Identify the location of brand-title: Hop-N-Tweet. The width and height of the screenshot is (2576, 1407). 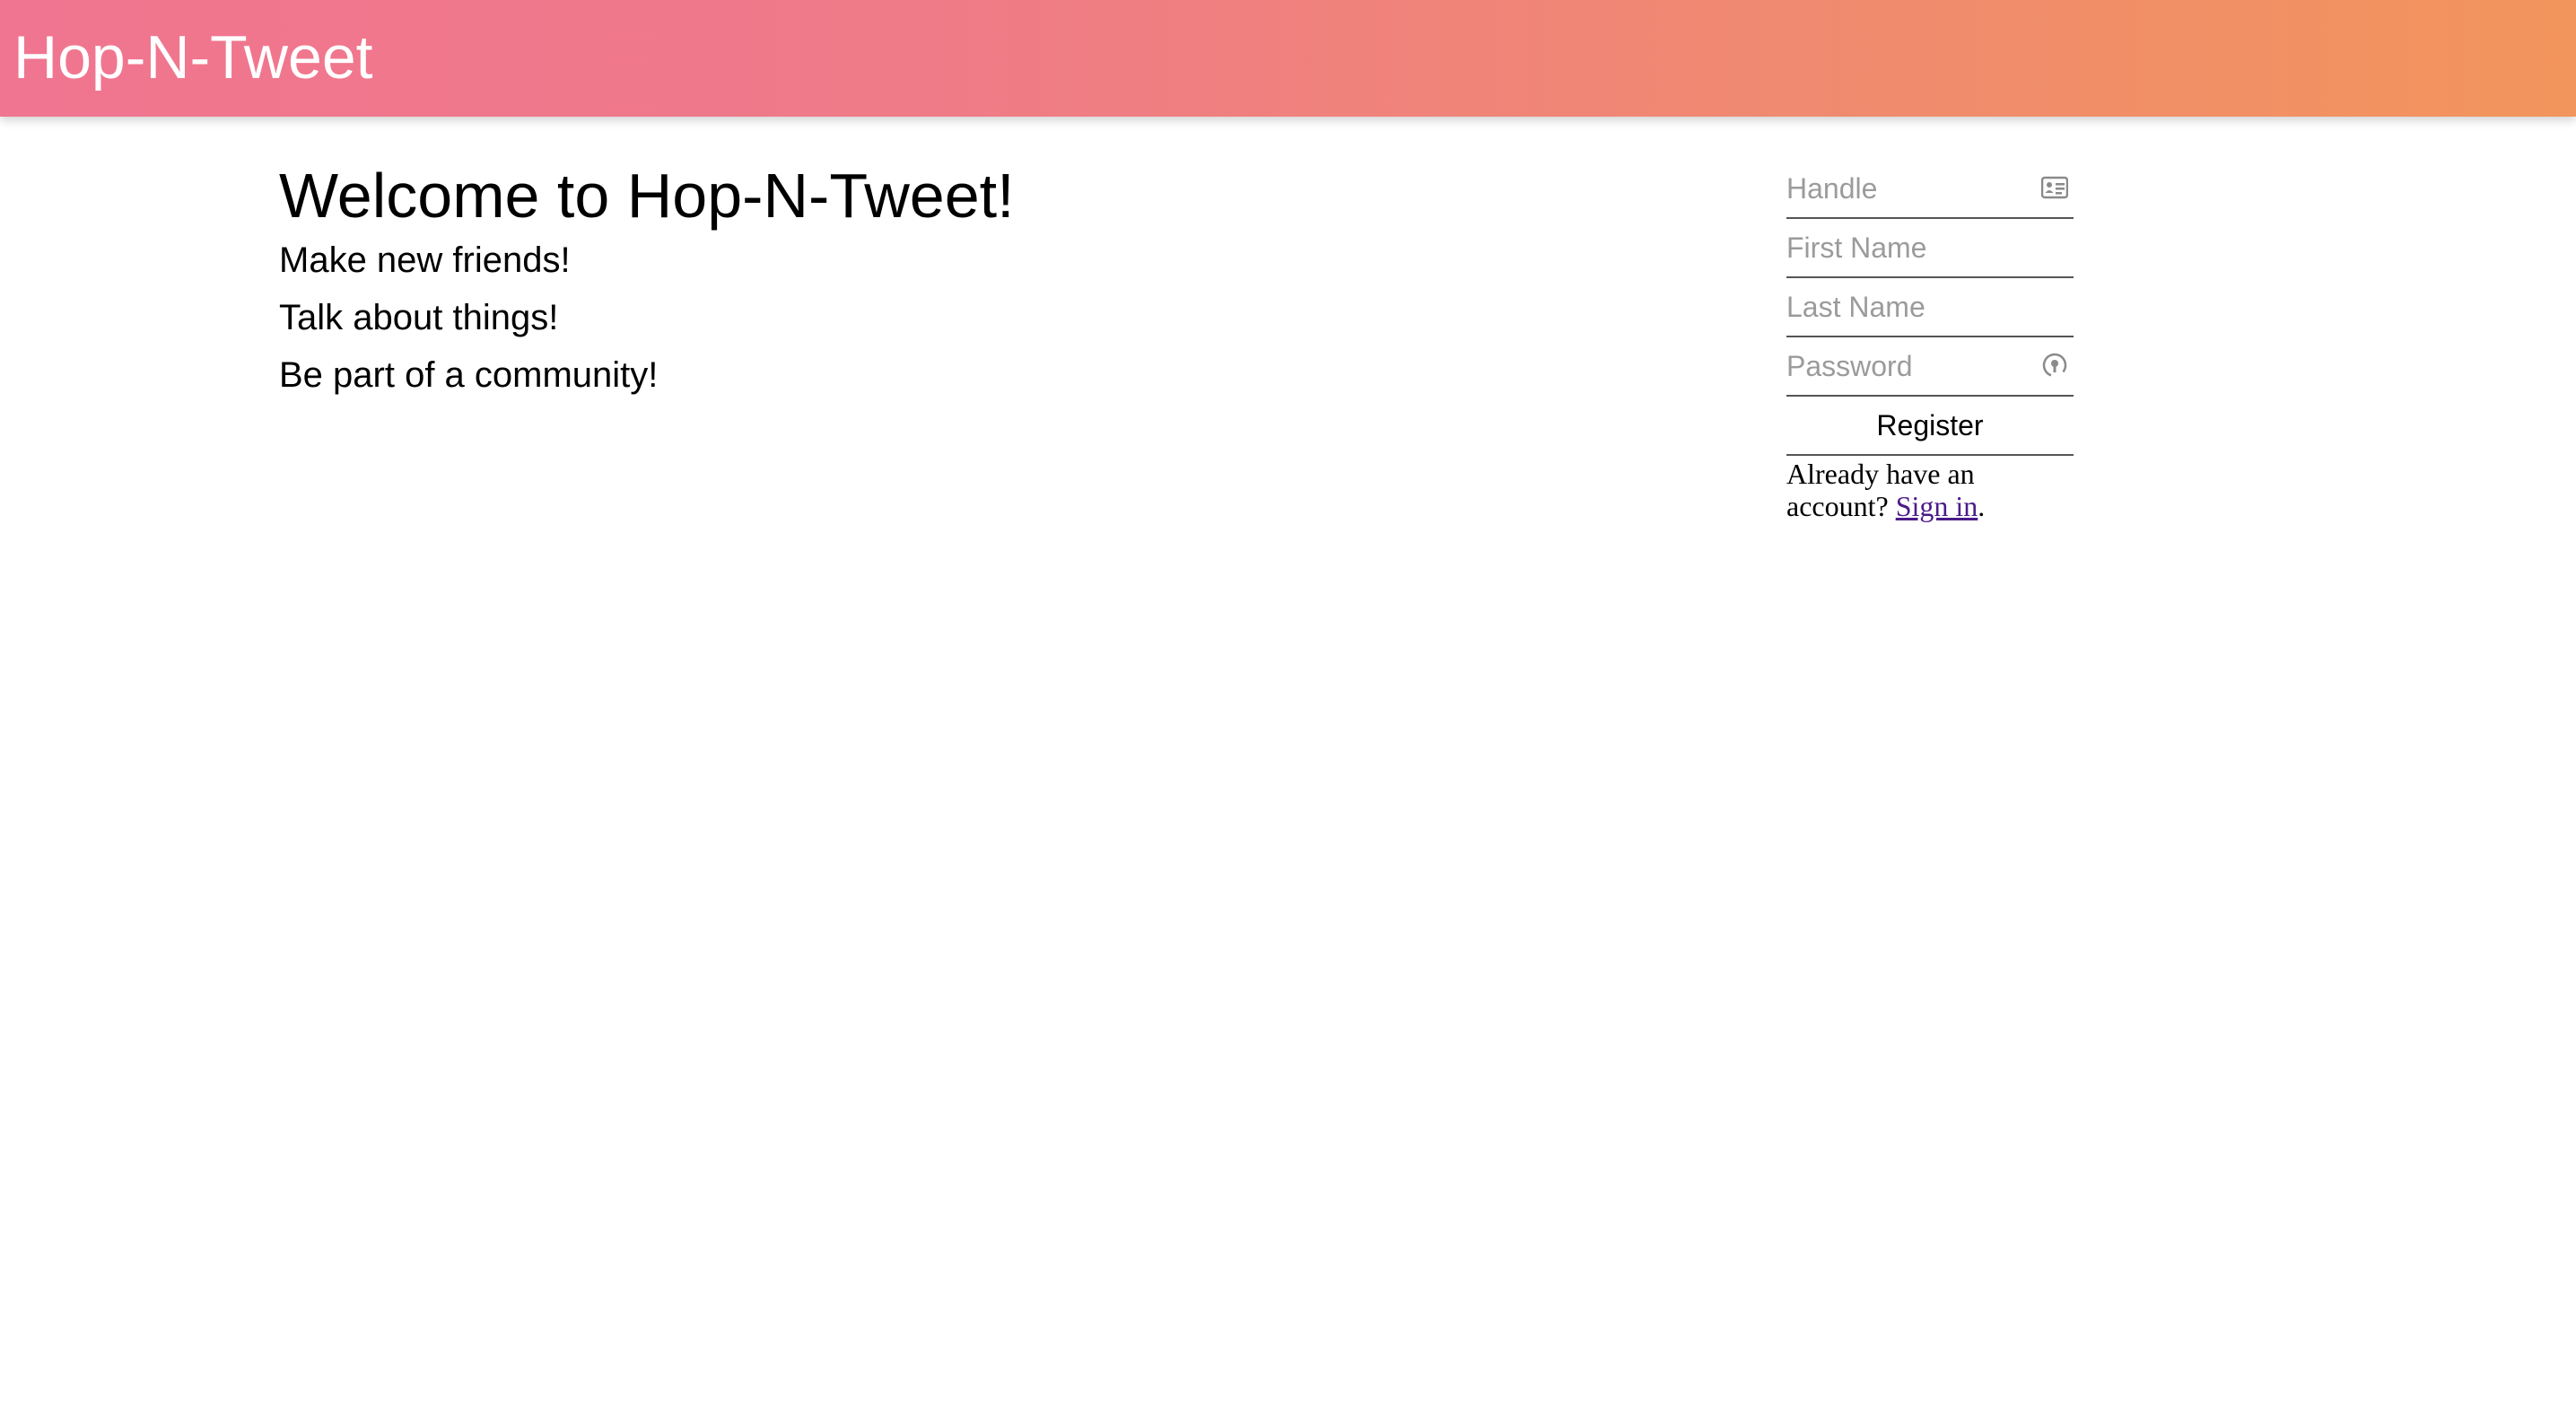
(193, 57).